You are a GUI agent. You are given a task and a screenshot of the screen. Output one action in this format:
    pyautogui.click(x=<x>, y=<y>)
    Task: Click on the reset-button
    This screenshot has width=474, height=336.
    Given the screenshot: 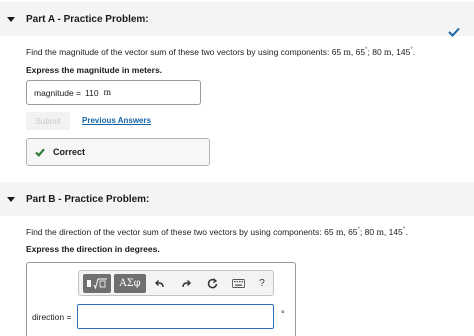 What is the action you would take?
    pyautogui.click(x=212, y=283)
    